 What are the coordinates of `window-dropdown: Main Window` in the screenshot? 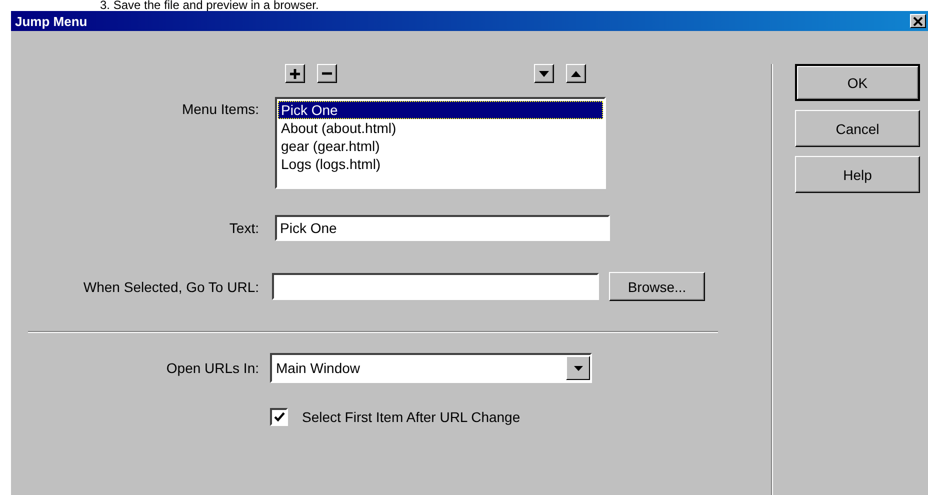 It's located at (431, 368).